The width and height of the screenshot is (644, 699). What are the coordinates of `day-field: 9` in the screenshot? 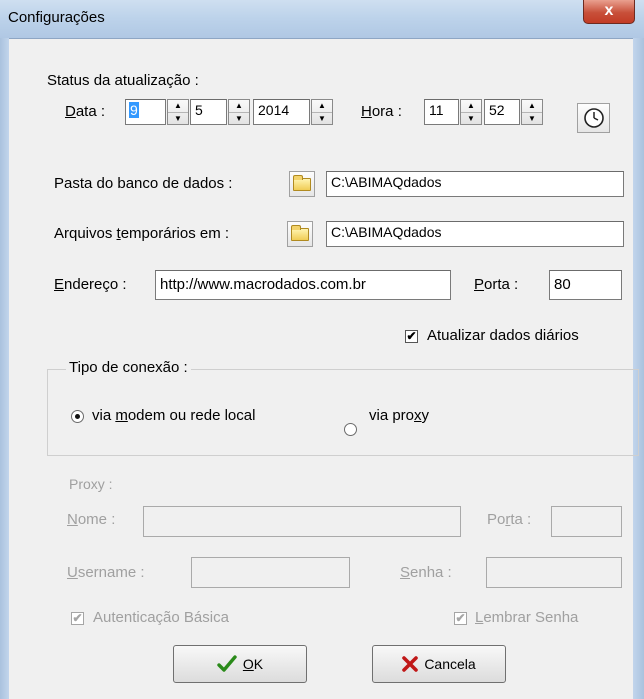 It's located at (145, 112).